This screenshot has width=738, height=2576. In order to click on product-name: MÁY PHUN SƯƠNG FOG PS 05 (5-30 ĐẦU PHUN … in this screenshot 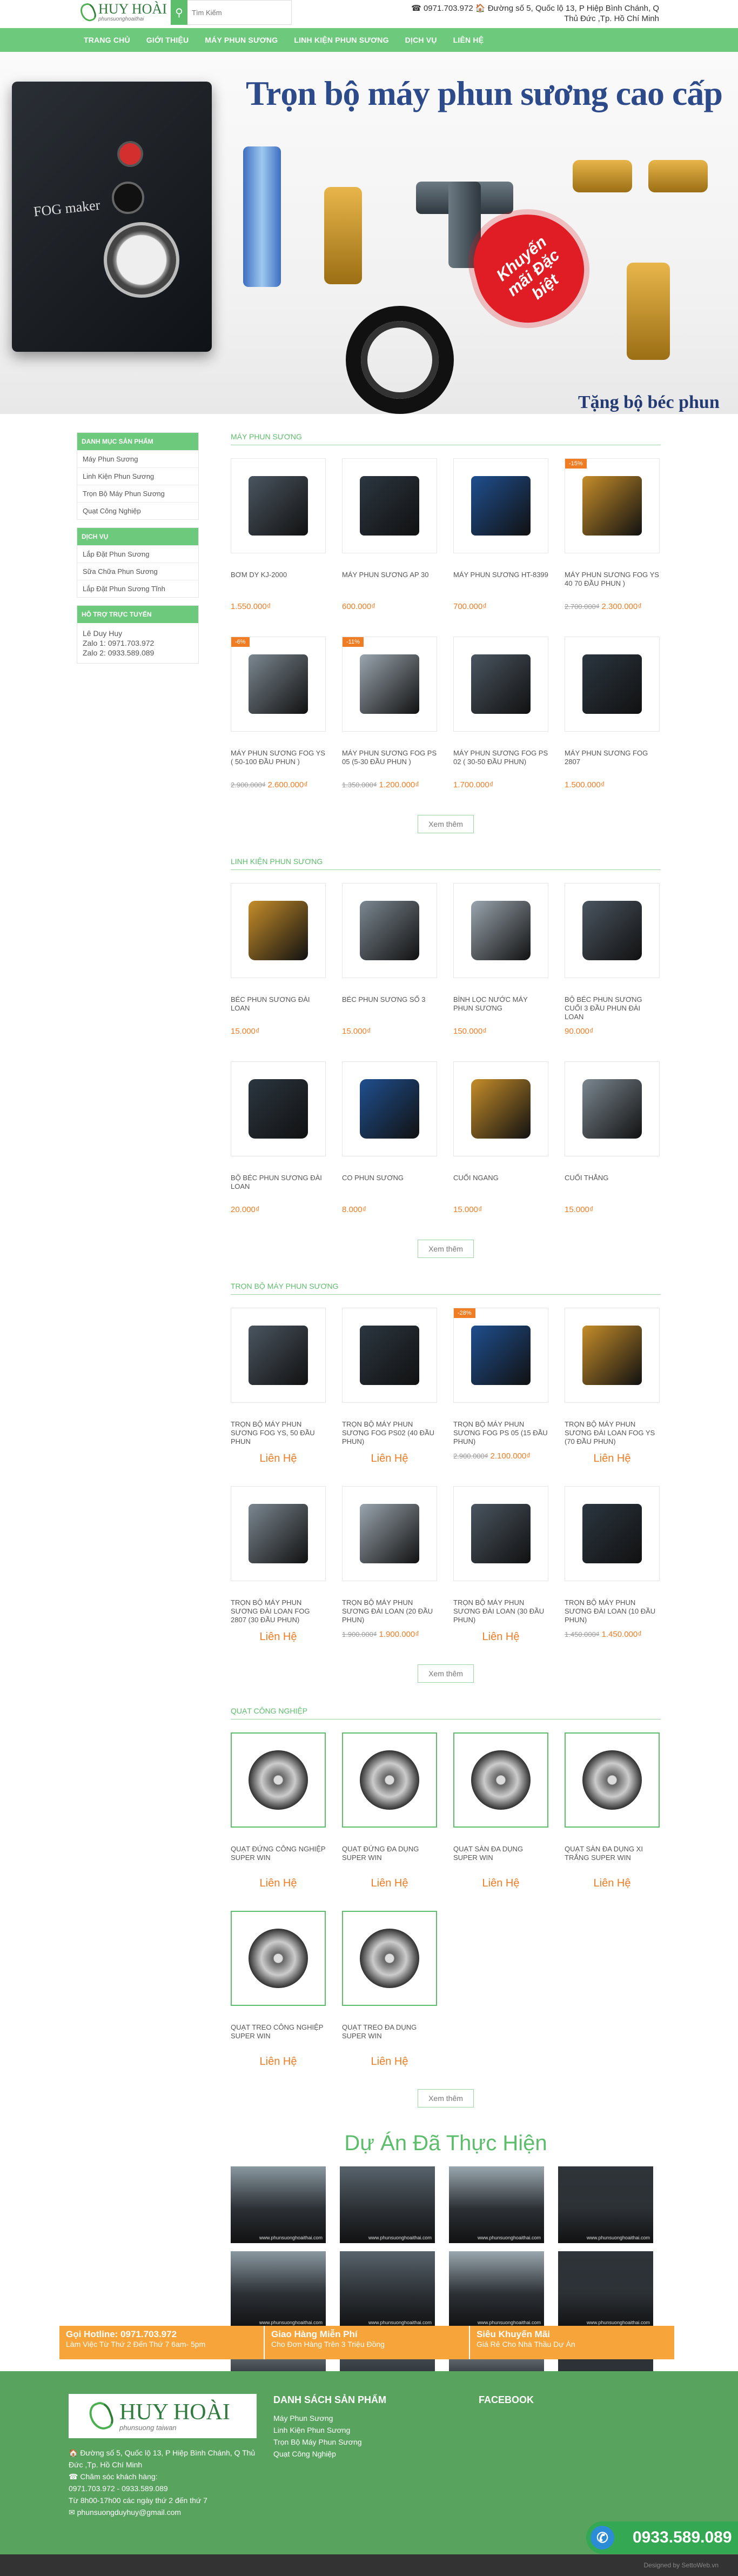, I will do `click(390, 762)`.